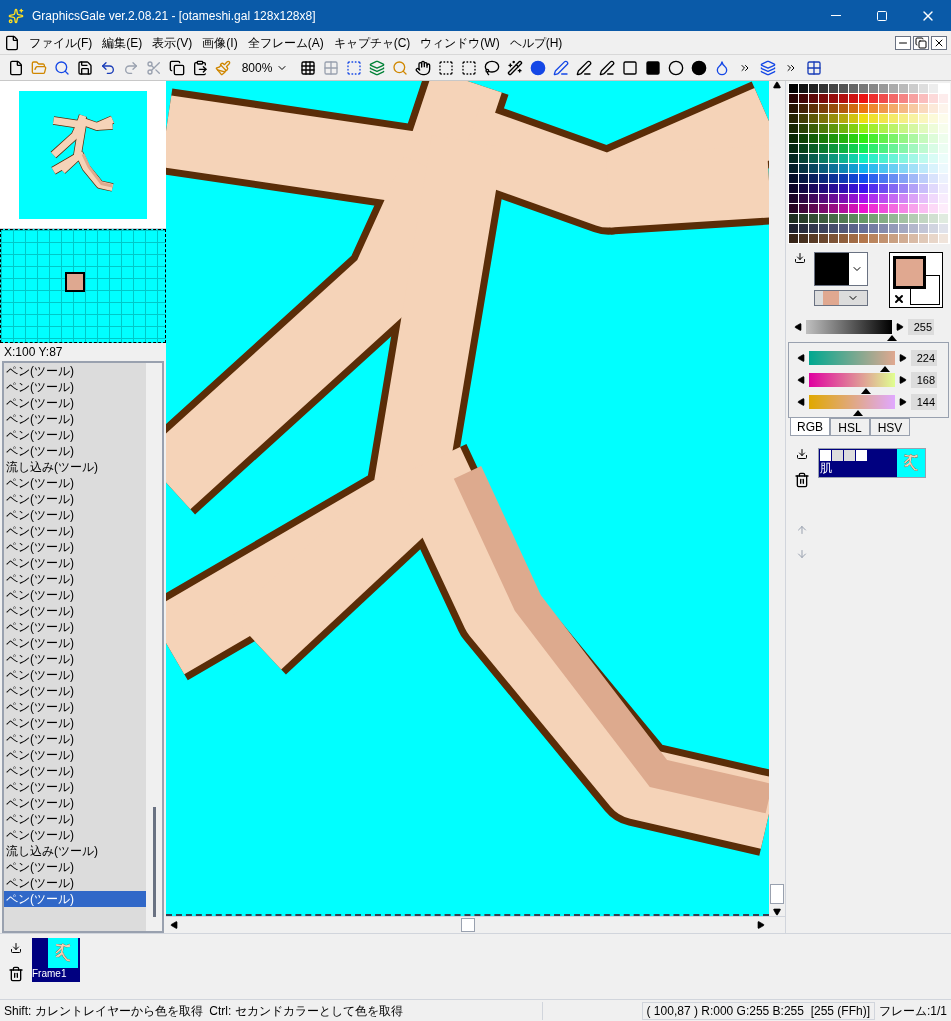 The width and height of the screenshot is (951, 1021). What do you see at coordinates (560, 67) in the screenshot?
I see `pen-icon` at bounding box center [560, 67].